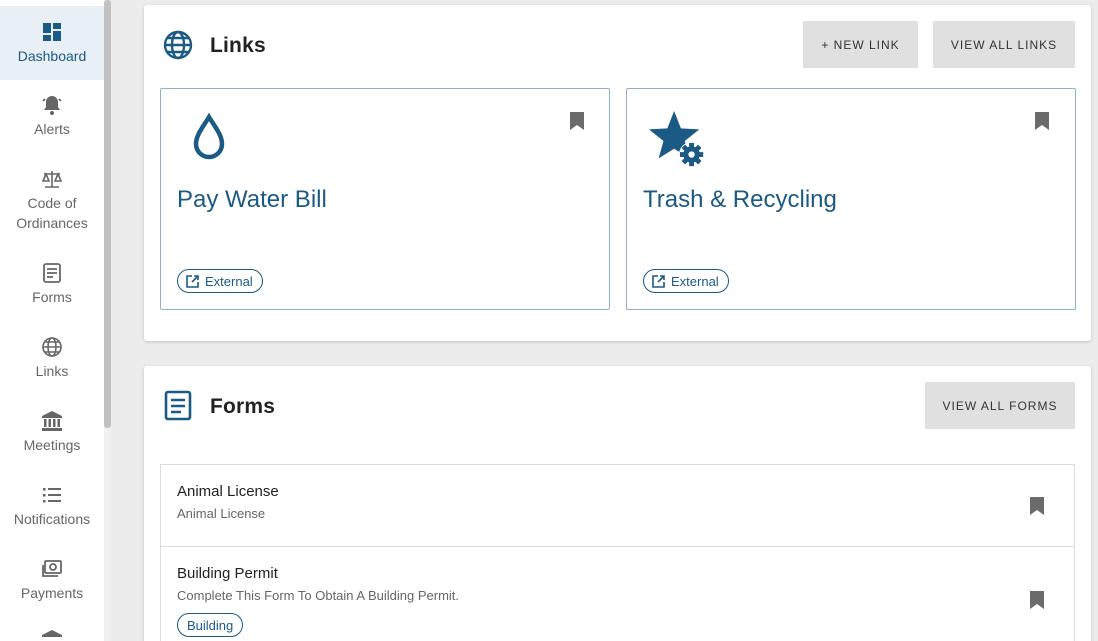 The image size is (1098, 641). Describe the element at coordinates (209, 139) in the screenshot. I see `water-drop-icon` at that location.